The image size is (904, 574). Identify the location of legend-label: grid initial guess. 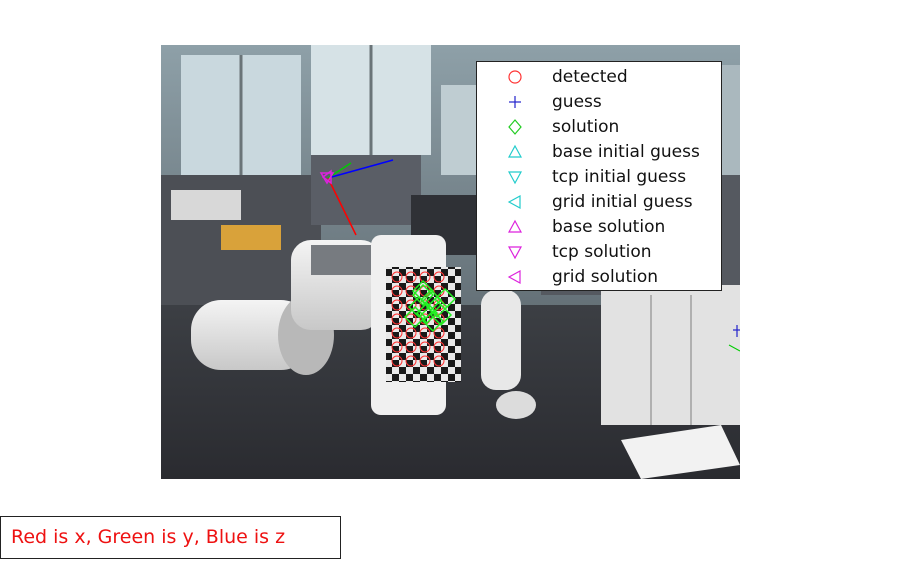
(622, 202).